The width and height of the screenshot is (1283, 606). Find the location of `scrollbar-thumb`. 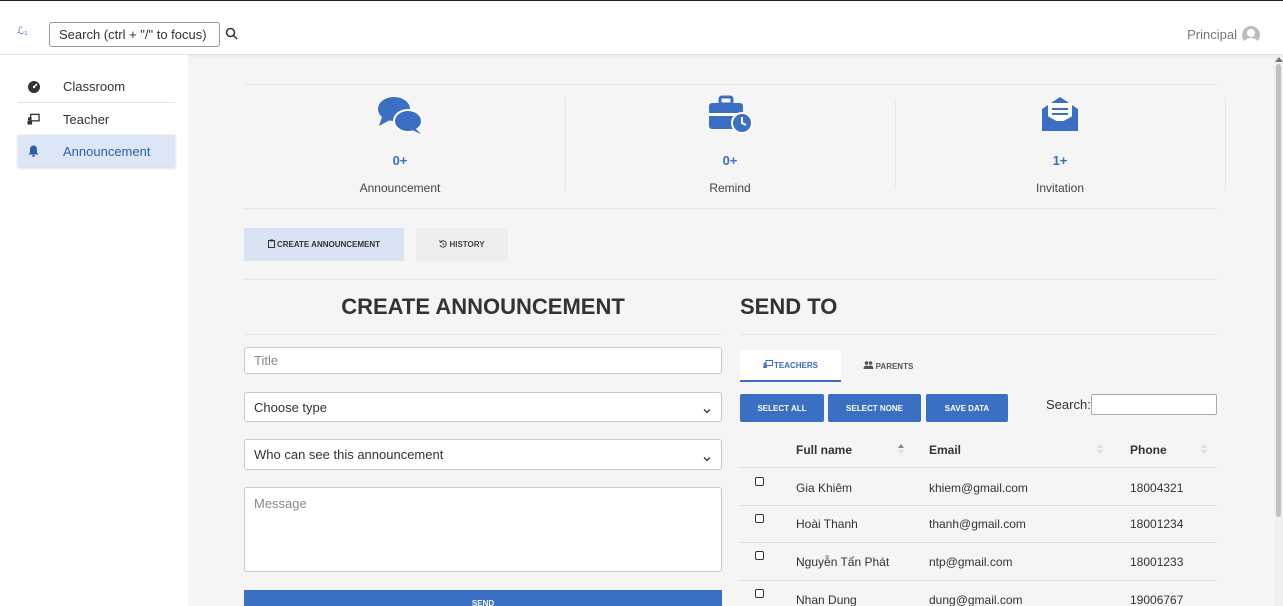

scrollbar-thumb is located at coordinates (1278, 290).